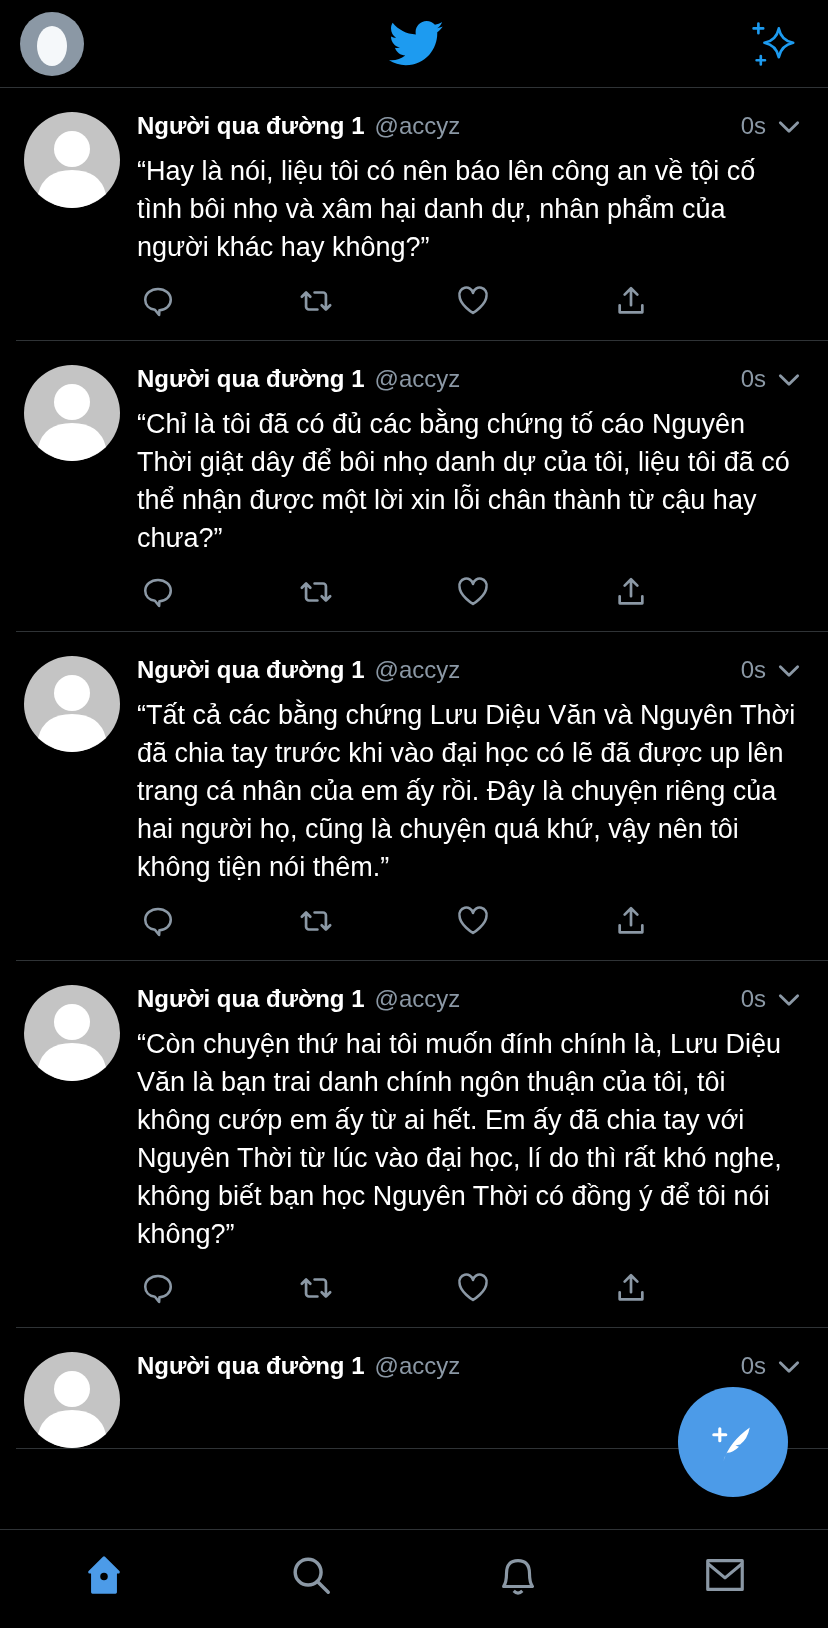 The image size is (828, 1628). What do you see at coordinates (52, 43) in the screenshot?
I see `profile-avatar-icon` at bounding box center [52, 43].